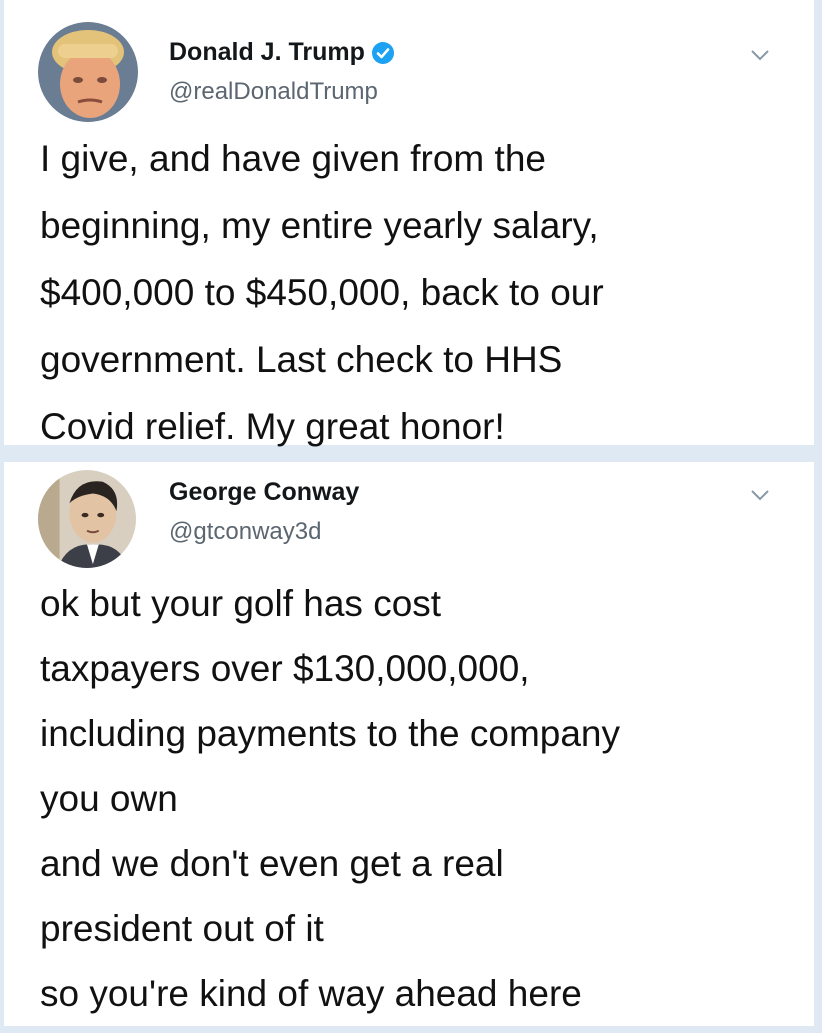 Image resolution: width=822 pixels, height=1033 pixels. I want to click on tweet-text-line: taxpayers over $130,000,000,, so click(285, 668).